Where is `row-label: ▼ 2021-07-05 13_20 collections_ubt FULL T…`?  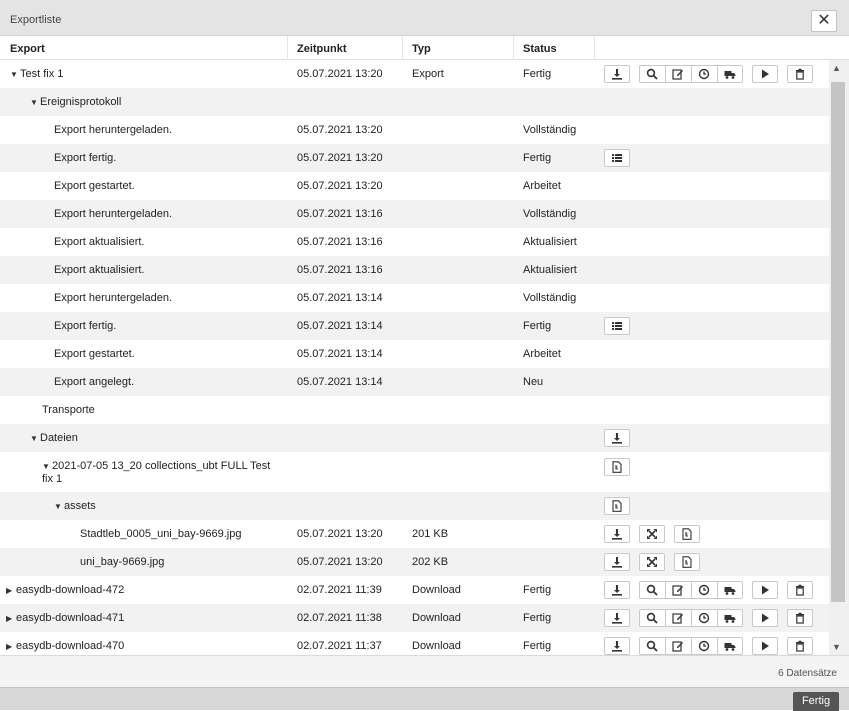
row-label: ▼ 2021-07-05 13_20 collections_ubt FULL T… is located at coordinates (157, 473).